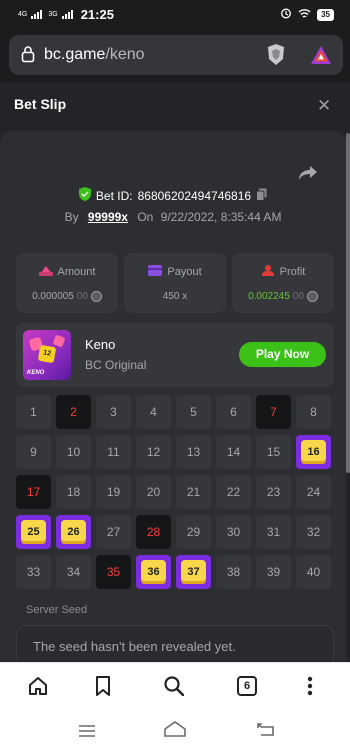  Describe the element at coordinates (175, 105) in the screenshot. I see `bet-slip-header: Bet Slip ✕` at that location.